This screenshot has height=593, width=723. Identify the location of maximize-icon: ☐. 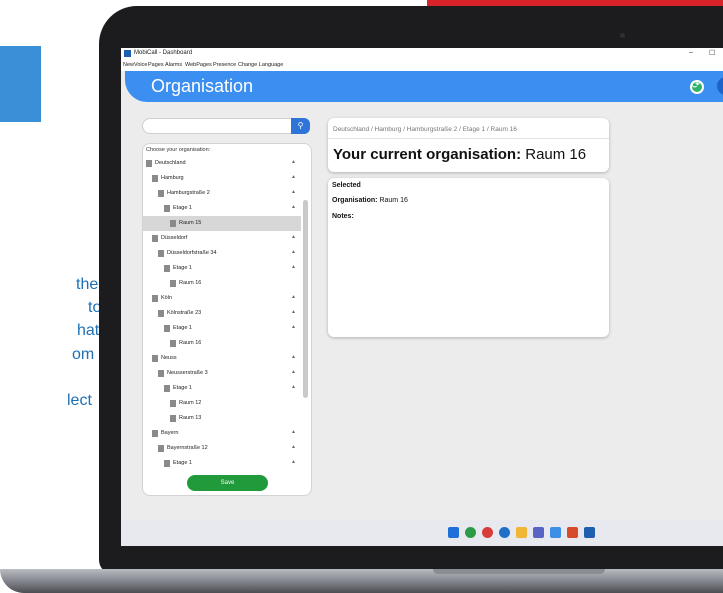
(712, 53).